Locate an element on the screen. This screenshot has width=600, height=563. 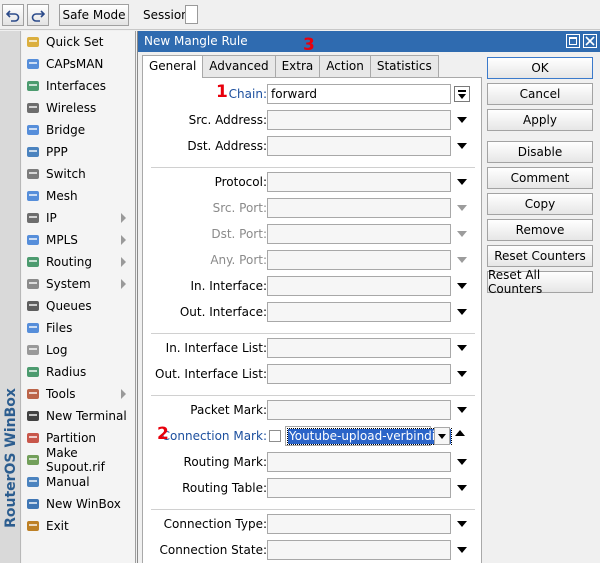
manual-icon is located at coordinates (33, 482).